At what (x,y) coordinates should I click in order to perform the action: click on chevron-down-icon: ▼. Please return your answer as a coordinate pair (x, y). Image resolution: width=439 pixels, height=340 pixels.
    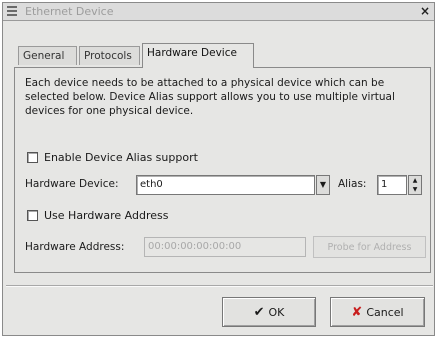
    Looking at the image, I should click on (323, 185).